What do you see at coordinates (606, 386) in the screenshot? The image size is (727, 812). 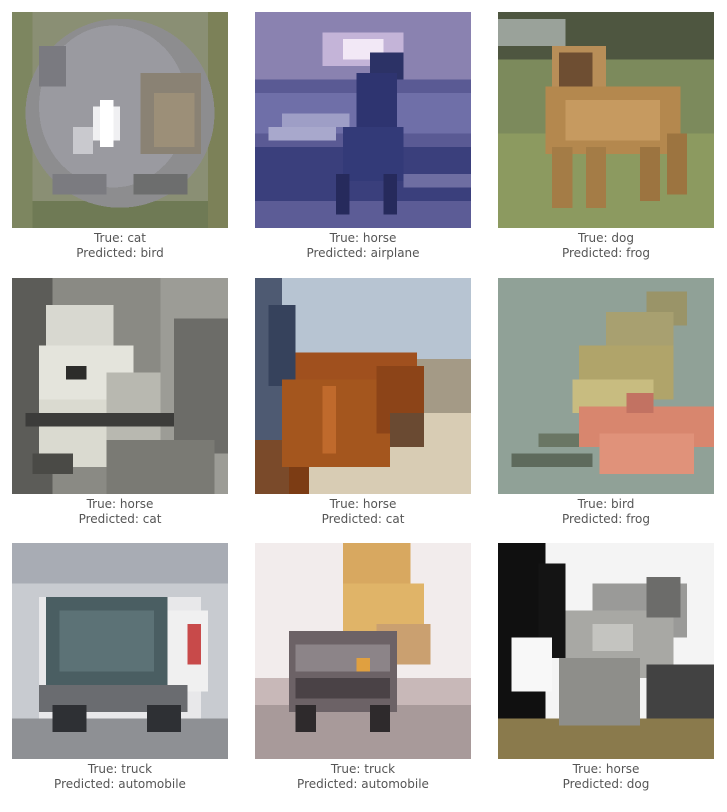 I see `panel-6-image` at bounding box center [606, 386].